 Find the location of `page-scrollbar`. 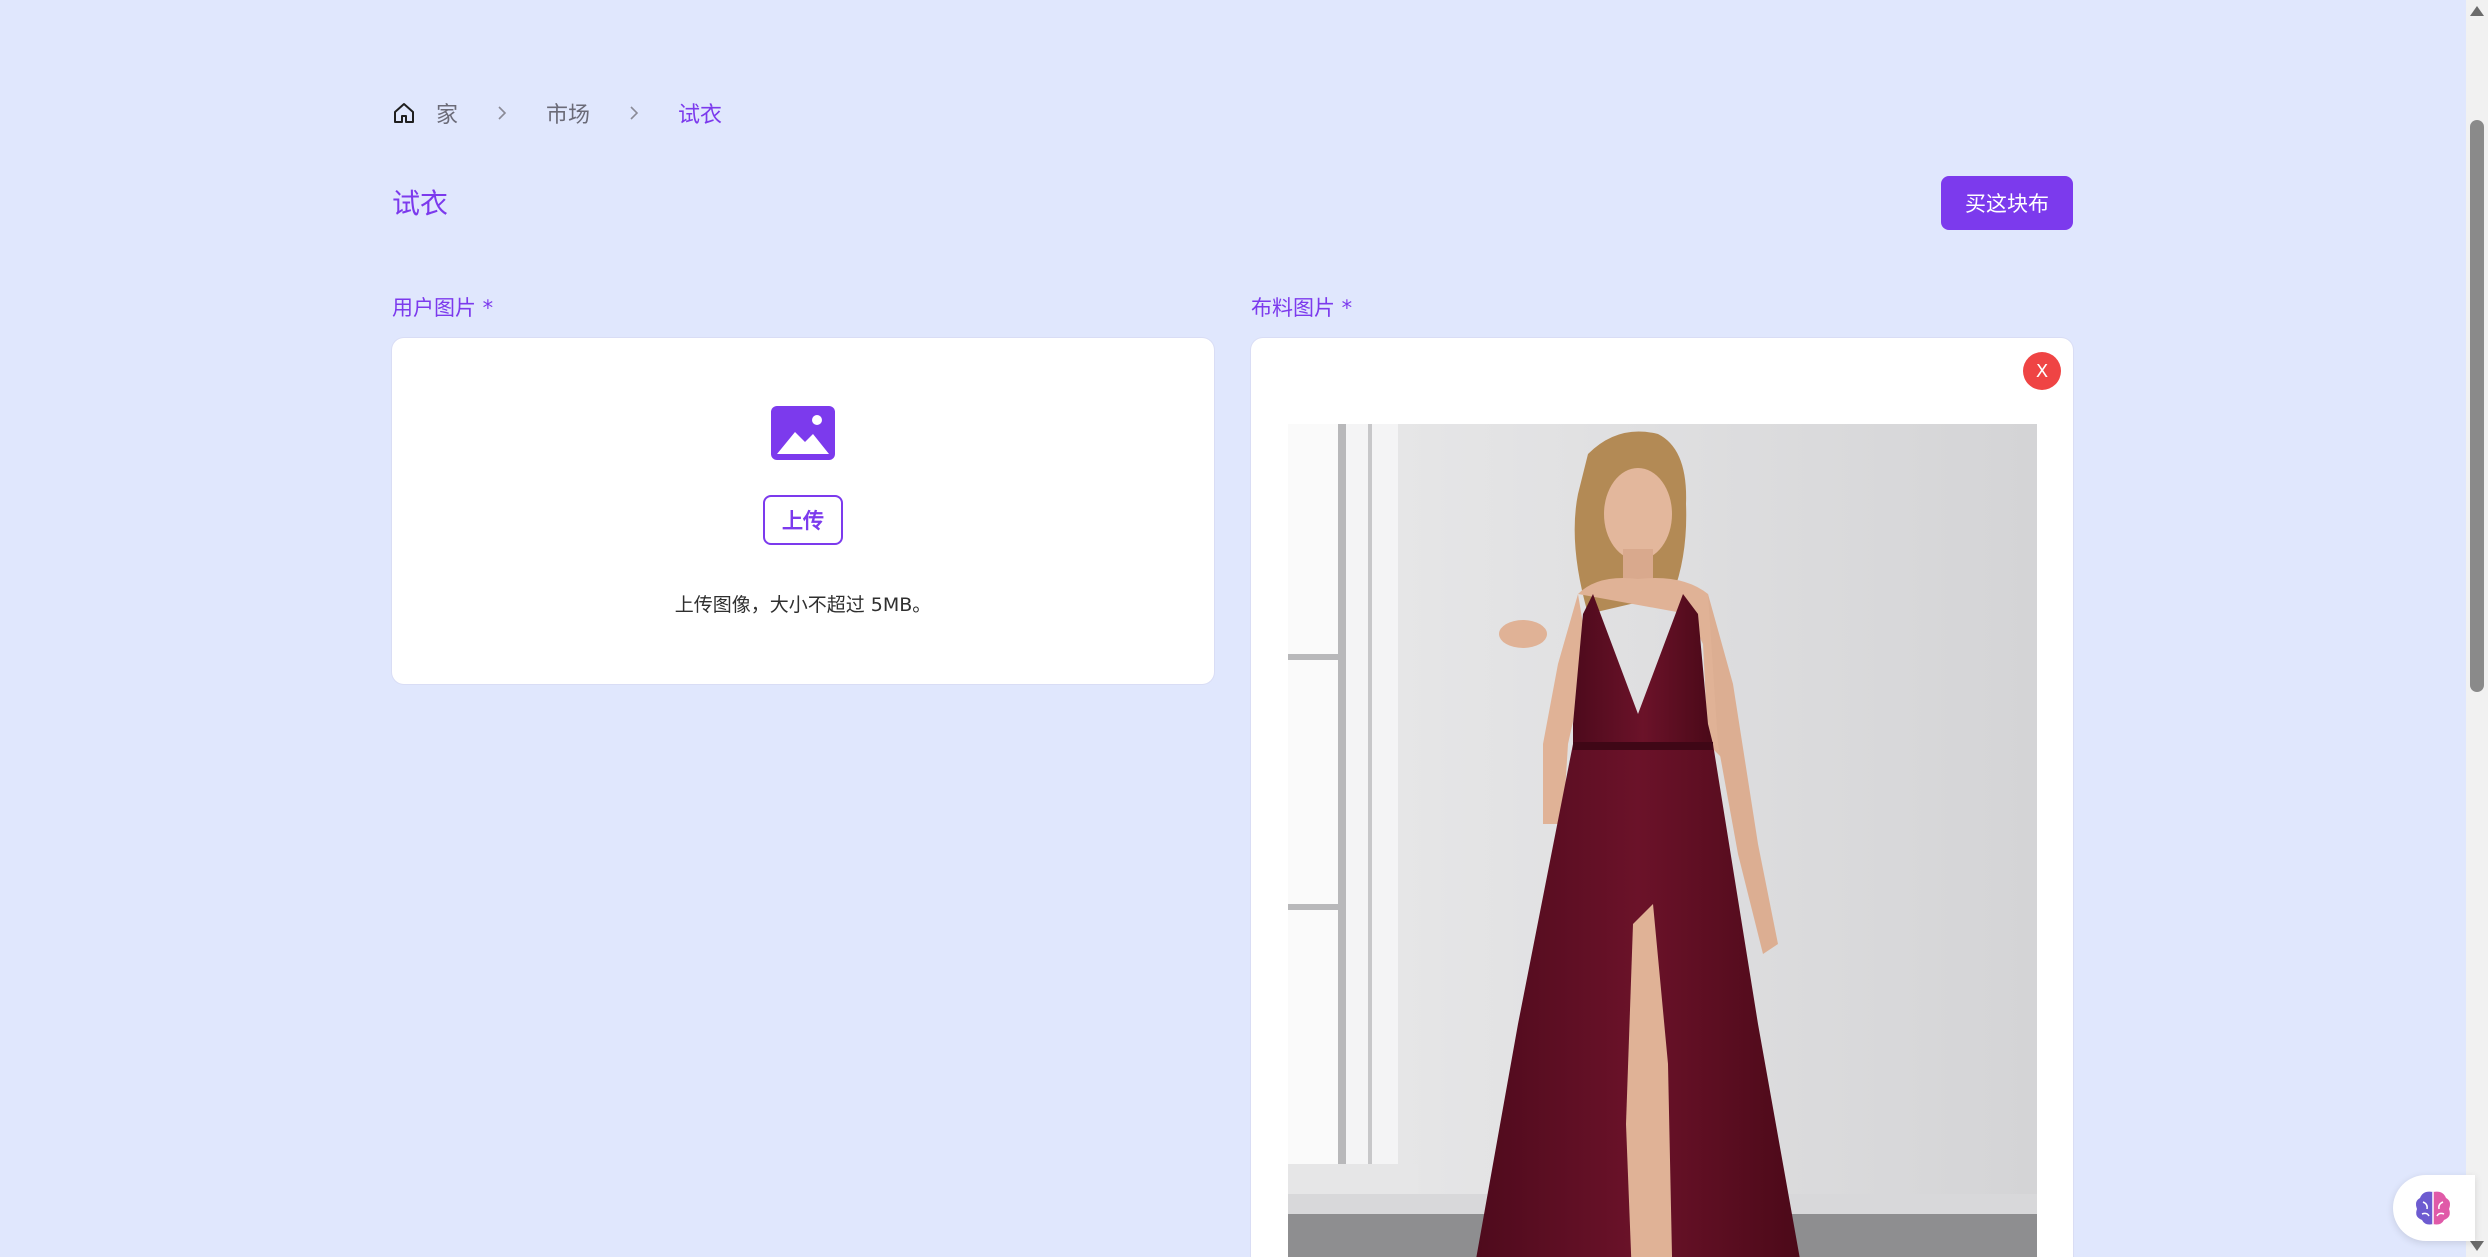

page-scrollbar is located at coordinates (2477, 628).